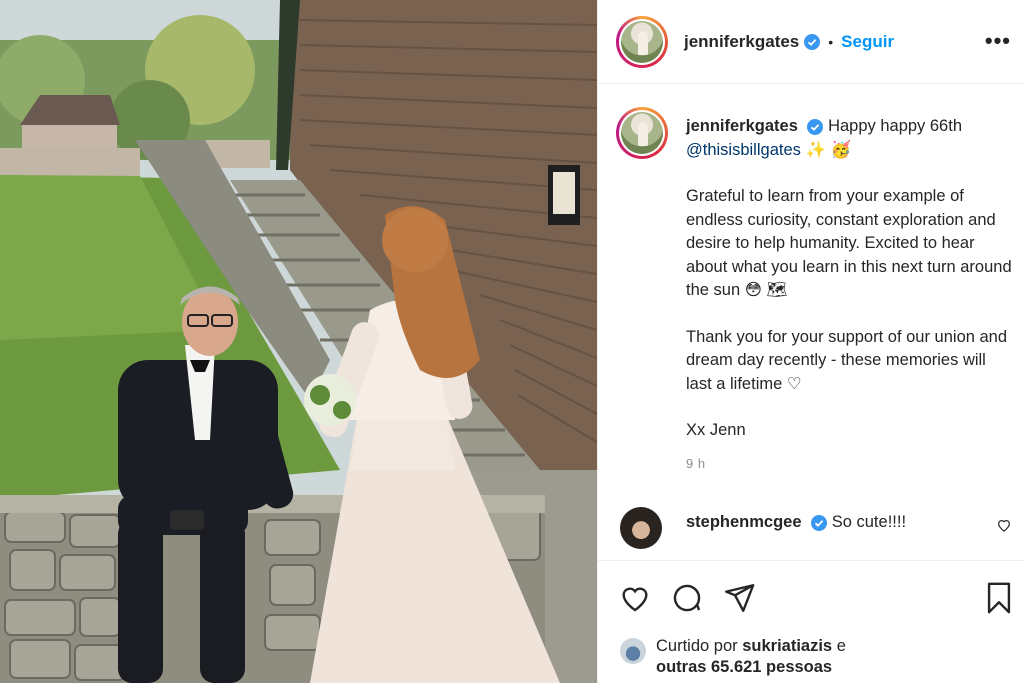 Image resolution: width=1024 pixels, height=683 pixels. Describe the element at coordinates (869, 522) in the screenshot. I see `comment-body: So cute!!!!` at that location.